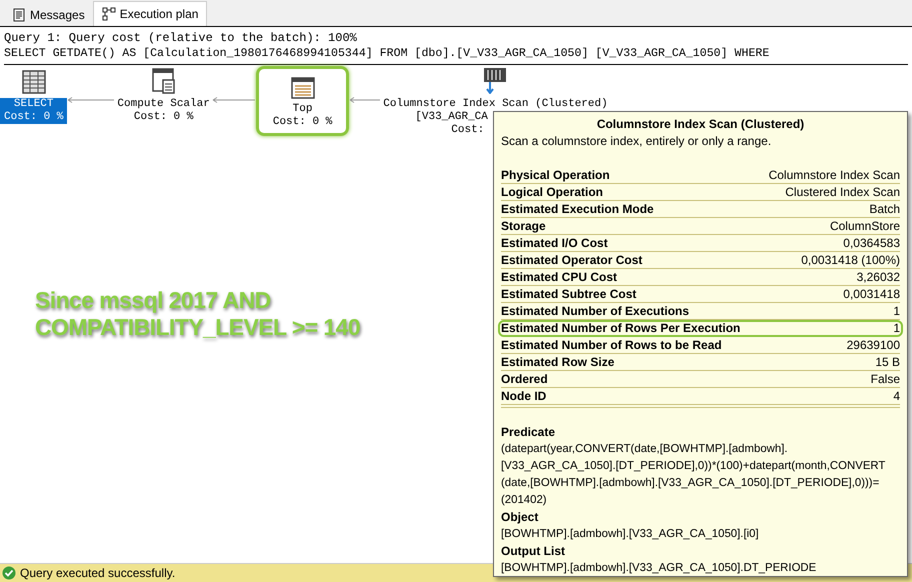 The height and width of the screenshot is (582, 912). What do you see at coordinates (98, 573) in the screenshot?
I see `status-message: Query executed successfully.` at bounding box center [98, 573].